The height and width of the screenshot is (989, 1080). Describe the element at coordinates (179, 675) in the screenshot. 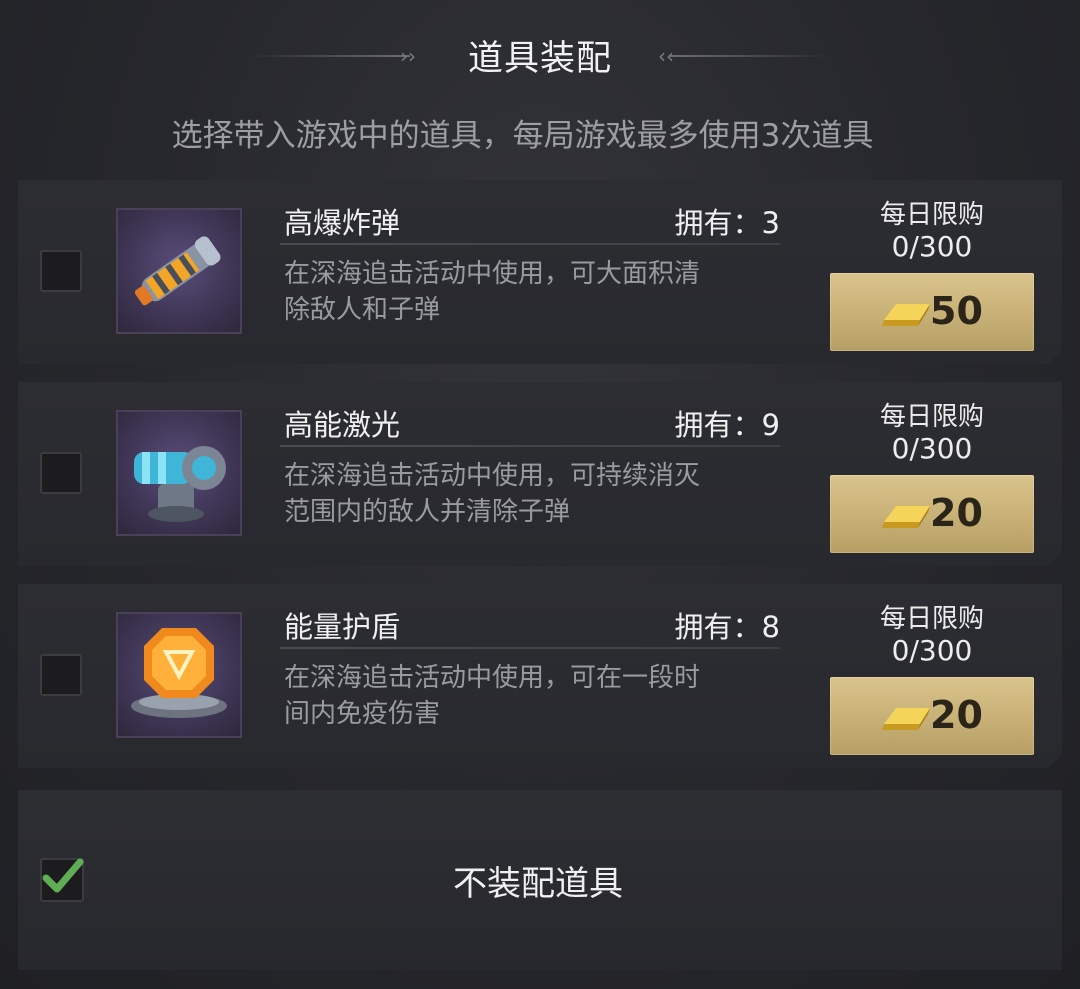

I see `shield-icon` at that location.